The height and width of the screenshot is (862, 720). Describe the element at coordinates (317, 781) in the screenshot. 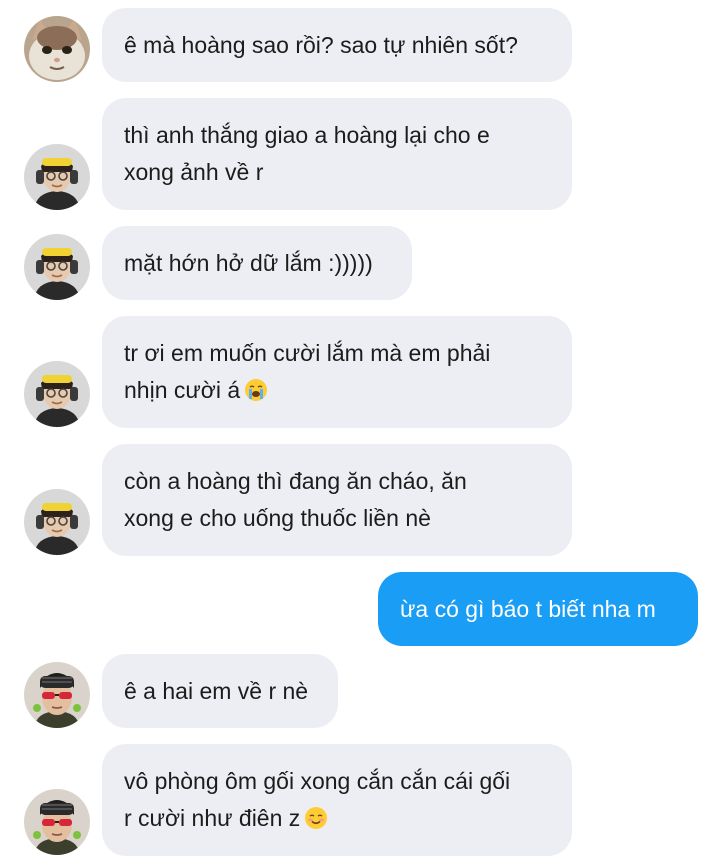

I see `message-text: vô phòng ôm gối xong cắn cắn cái gối` at that location.